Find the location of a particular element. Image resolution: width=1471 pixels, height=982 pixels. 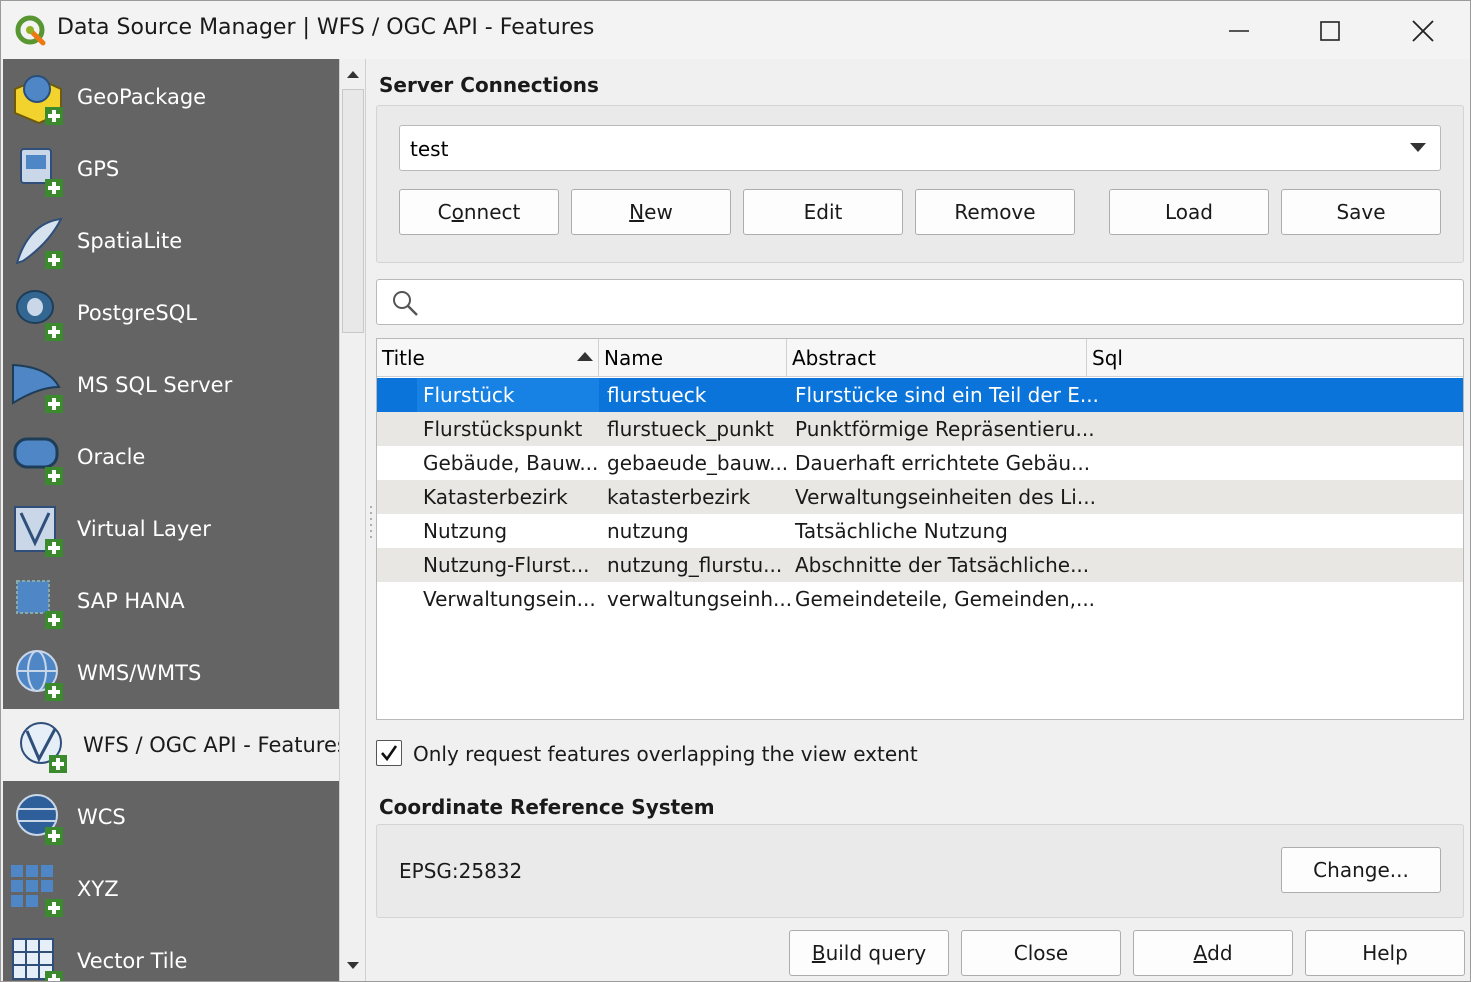

sidebar-item-spatialite: SpatiaLite is located at coordinates (171, 241).